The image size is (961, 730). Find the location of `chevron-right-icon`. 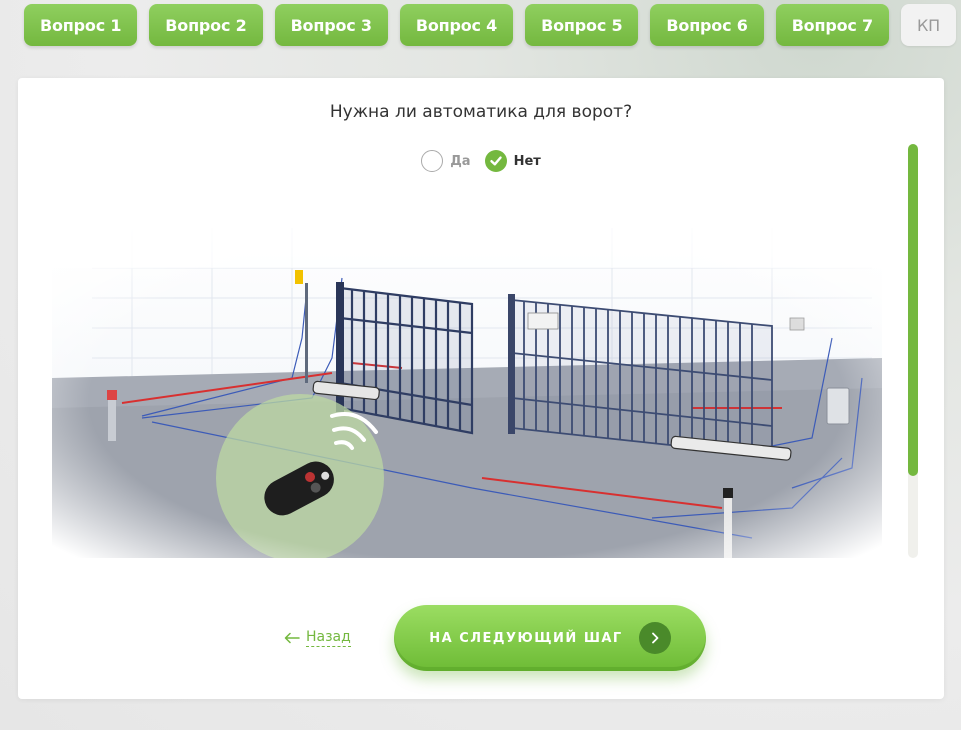

chevron-right-icon is located at coordinates (655, 638).